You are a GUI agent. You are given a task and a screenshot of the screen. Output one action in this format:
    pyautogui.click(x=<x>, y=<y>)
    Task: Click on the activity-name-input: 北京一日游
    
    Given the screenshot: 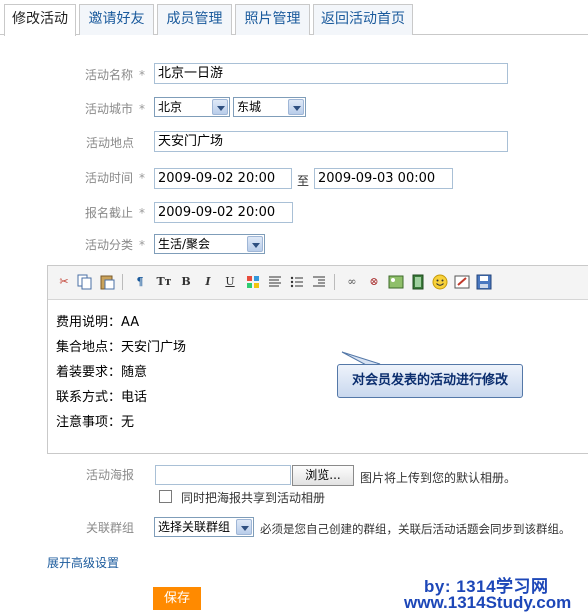 What is the action you would take?
    pyautogui.click(x=331, y=73)
    